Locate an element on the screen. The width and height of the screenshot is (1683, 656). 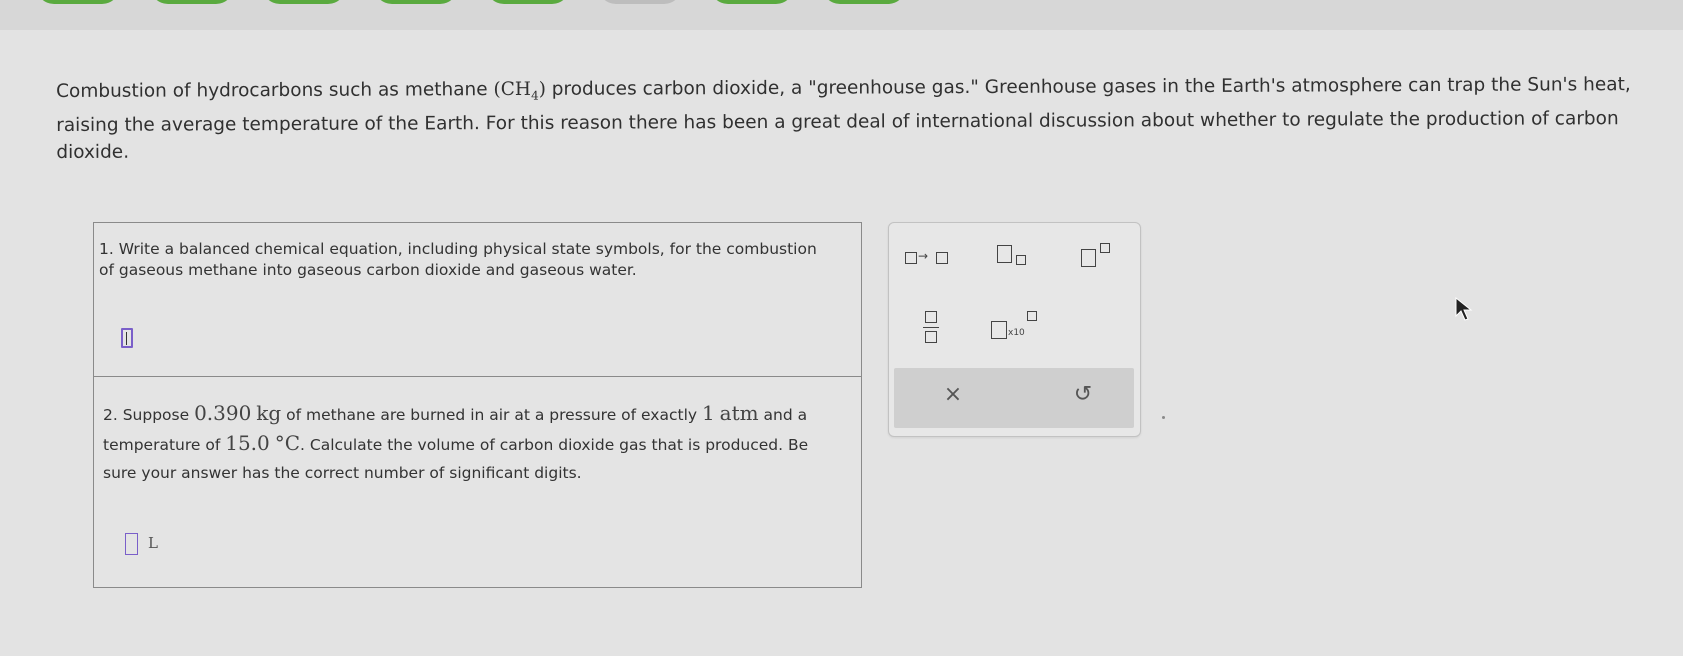
scientific-notation-icon: x10 is located at coordinates (1017, 328).